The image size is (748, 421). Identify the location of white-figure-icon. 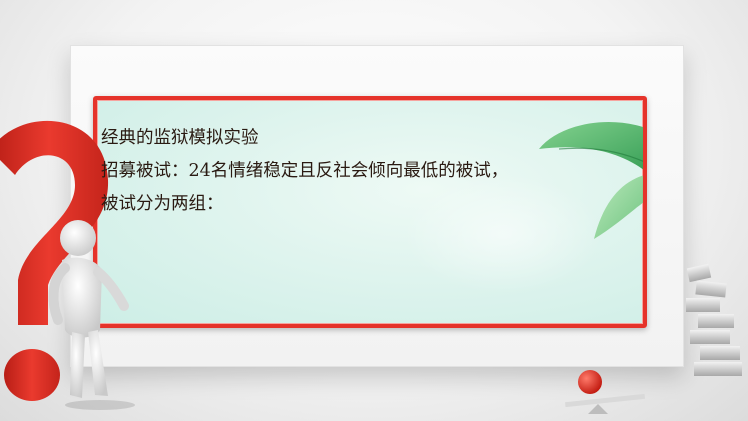
(91, 315).